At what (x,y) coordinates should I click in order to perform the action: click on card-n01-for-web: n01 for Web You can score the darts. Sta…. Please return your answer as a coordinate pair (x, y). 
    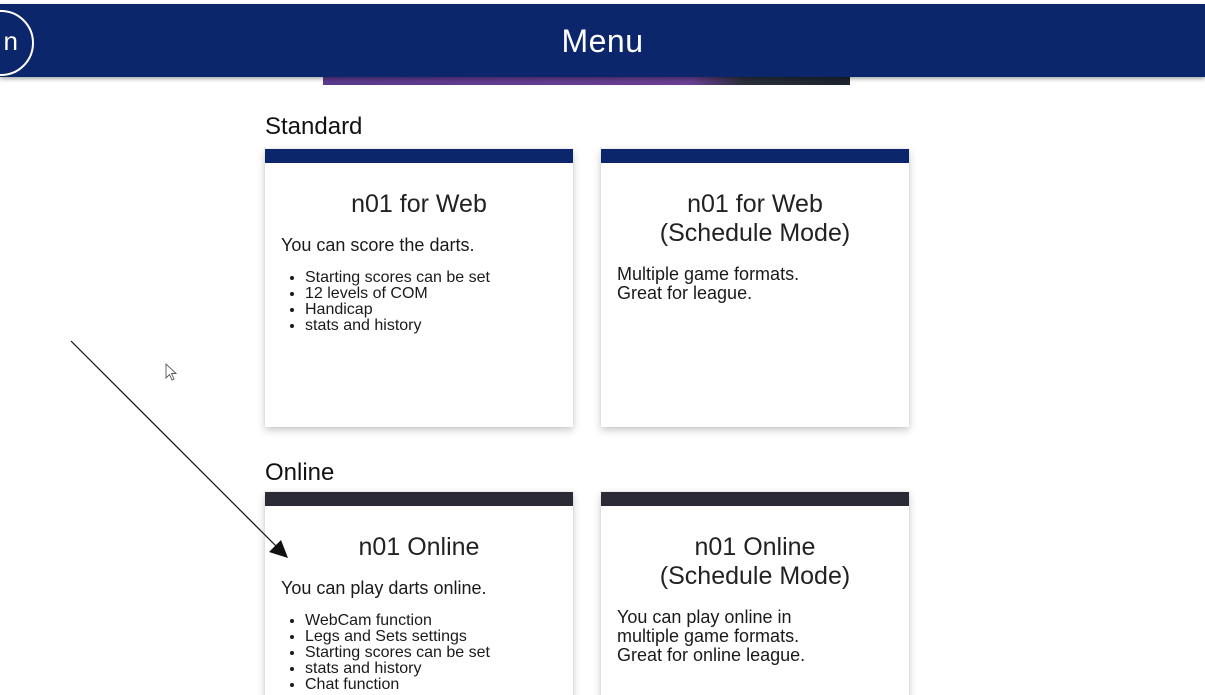
    Looking at the image, I should click on (419, 288).